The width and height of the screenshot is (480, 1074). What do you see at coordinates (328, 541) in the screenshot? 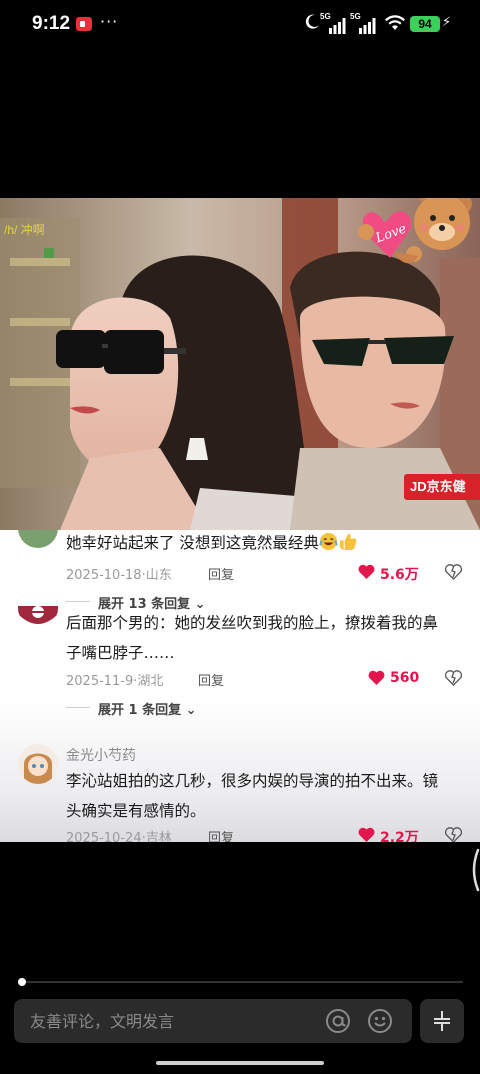
I see `laughing-crying-emoji` at bounding box center [328, 541].